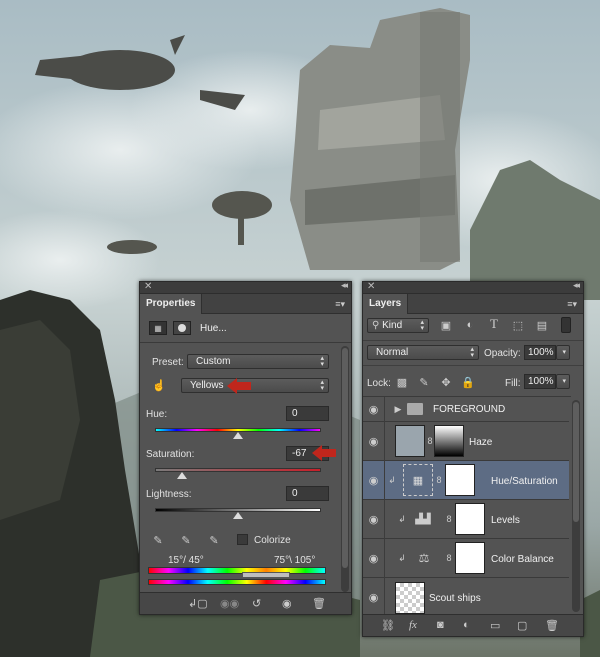  What do you see at coordinates (446, 325) in the screenshot?
I see `filter-pixel-icon: ▣` at bounding box center [446, 325].